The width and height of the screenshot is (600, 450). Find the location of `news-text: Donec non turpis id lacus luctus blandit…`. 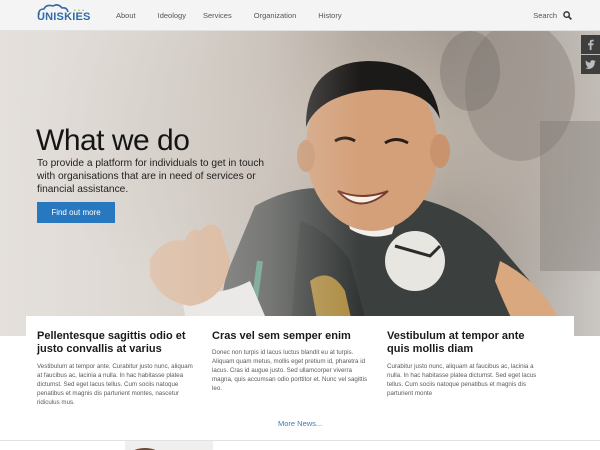

news-text: Donec non turpis id lacus luctus blandit… is located at coordinates (290, 371).